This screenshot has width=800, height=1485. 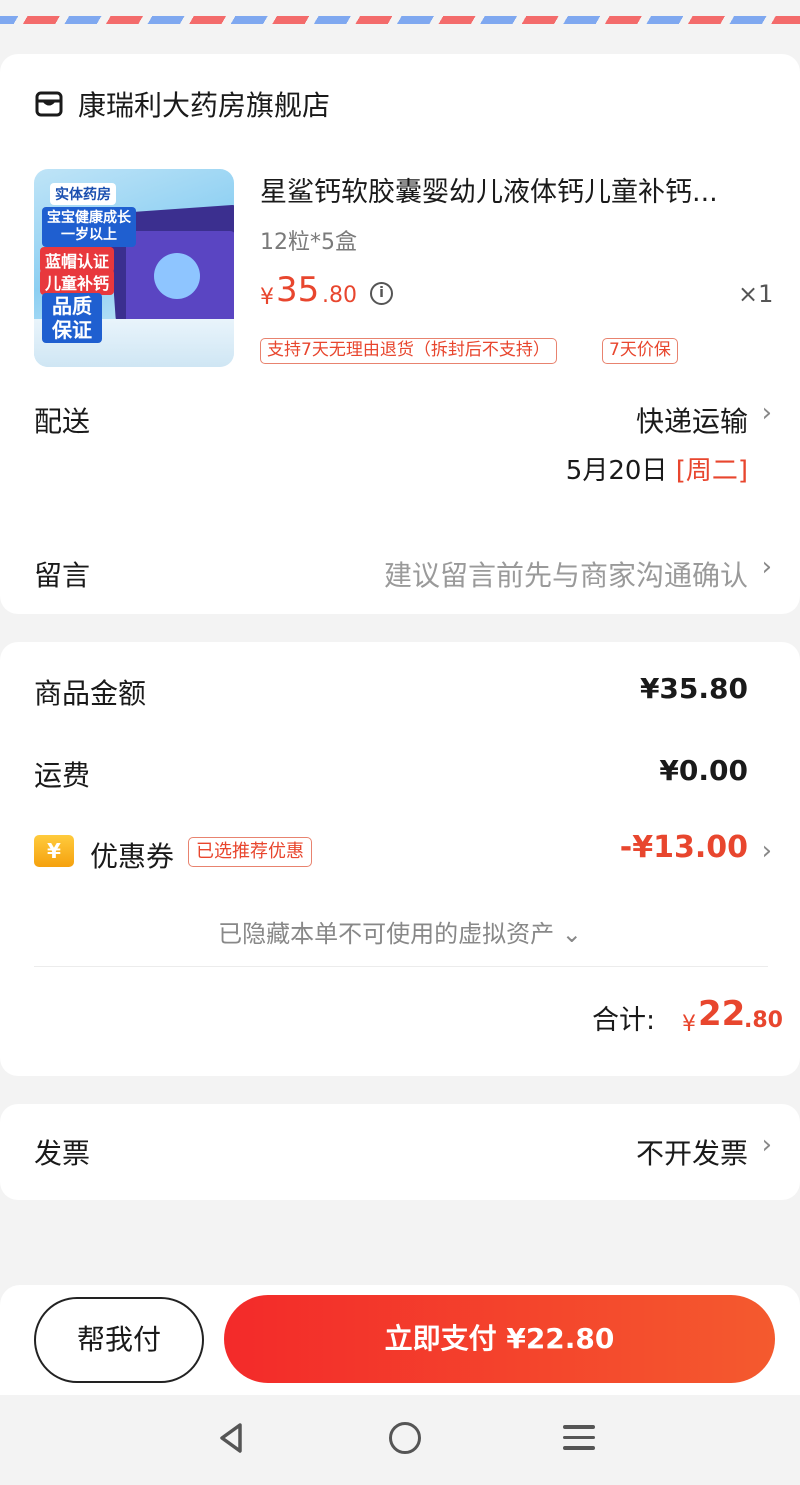 I want to click on product-image-tag: 实体药房, so click(x=83, y=194).